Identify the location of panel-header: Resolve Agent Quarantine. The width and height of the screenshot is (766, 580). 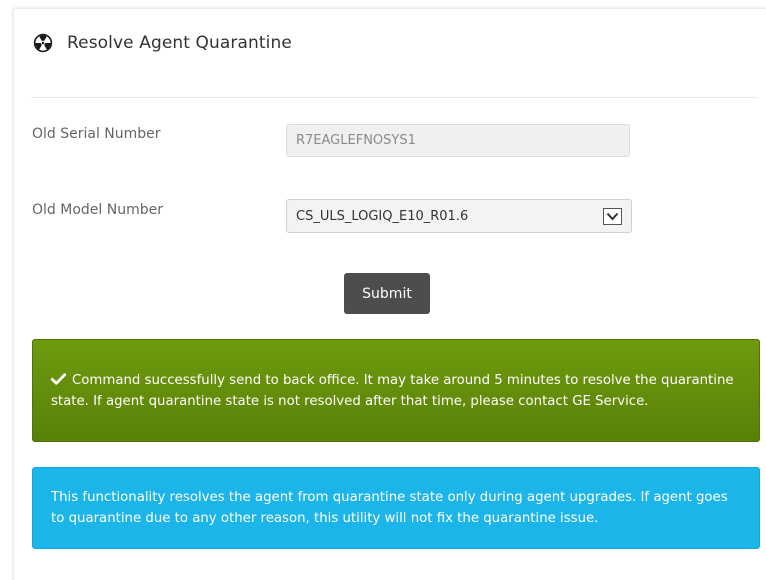
(162, 43).